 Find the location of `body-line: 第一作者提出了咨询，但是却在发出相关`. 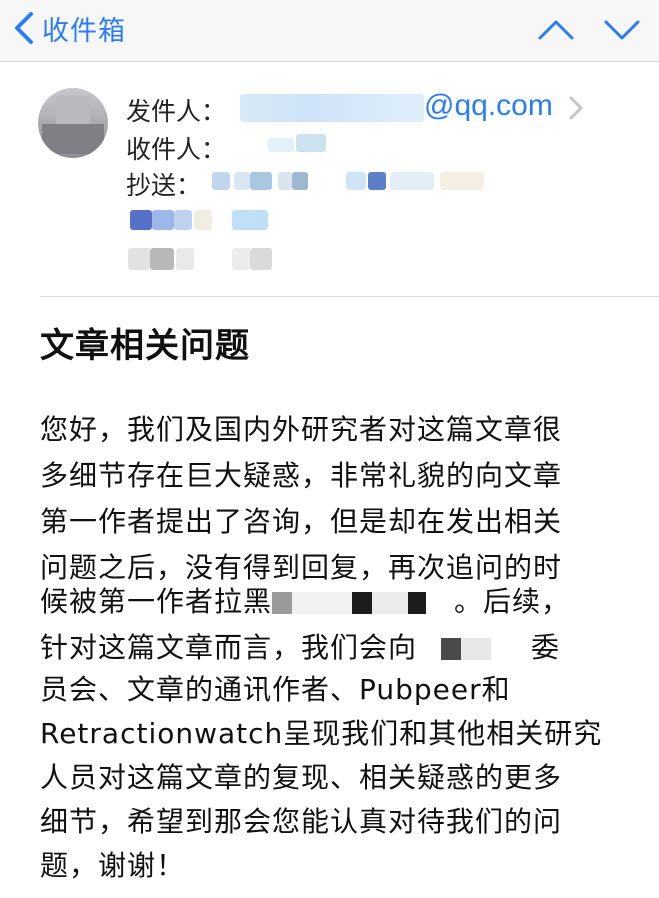

body-line: 第一作者提出了咨询，但是却在发出相关 is located at coordinates (301, 521).